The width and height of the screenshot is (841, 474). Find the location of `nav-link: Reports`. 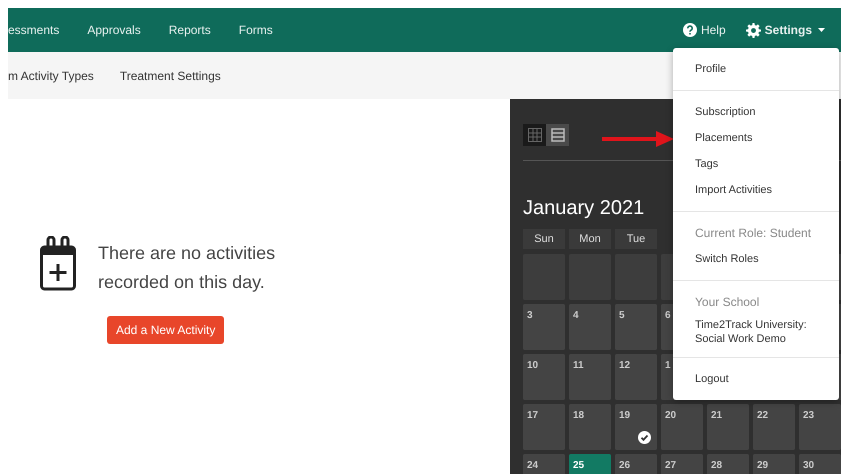

nav-link: Reports is located at coordinates (189, 30).